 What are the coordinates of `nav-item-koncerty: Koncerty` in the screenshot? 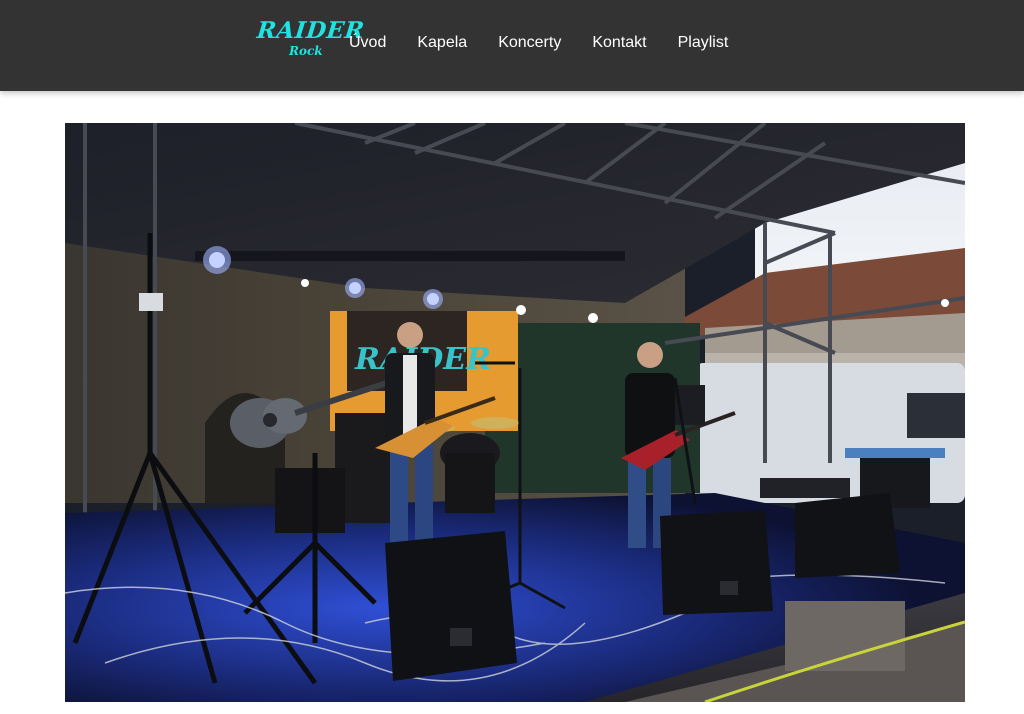 It's located at (529, 43).